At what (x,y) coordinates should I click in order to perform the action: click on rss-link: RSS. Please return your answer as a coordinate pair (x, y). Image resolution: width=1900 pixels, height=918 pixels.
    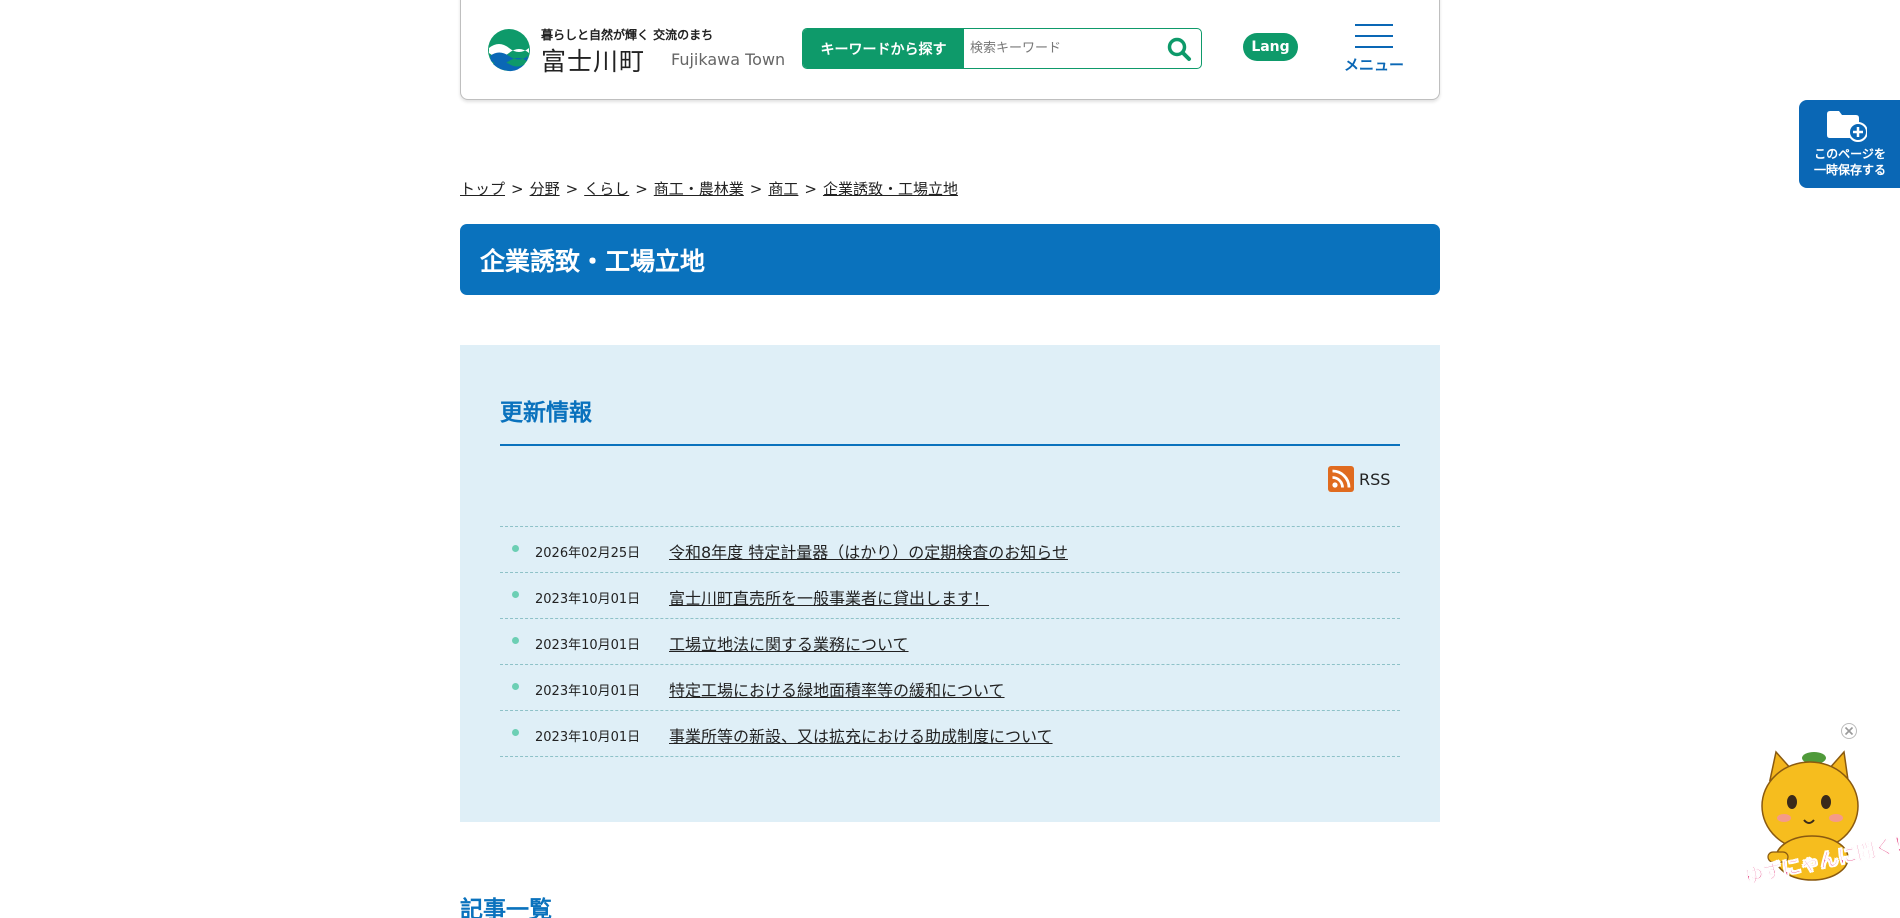
    Looking at the image, I should click on (1359, 479).